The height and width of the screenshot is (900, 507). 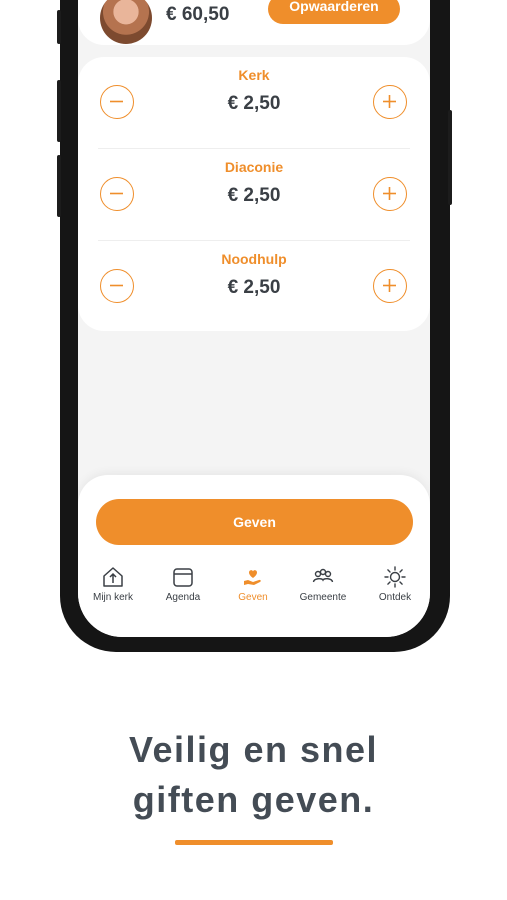 I want to click on nav-item-ontdek: Ontdek, so click(x=395, y=584).